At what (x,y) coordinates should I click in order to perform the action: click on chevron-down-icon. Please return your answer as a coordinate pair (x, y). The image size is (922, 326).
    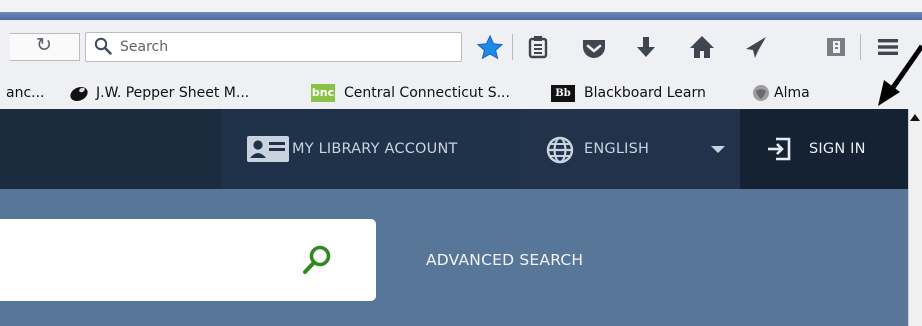
    Looking at the image, I should click on (718, 149).